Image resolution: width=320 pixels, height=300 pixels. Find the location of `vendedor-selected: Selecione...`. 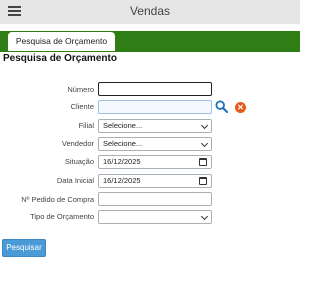

vendedor-selected: Selecione... is located at coordinates (123, 143).